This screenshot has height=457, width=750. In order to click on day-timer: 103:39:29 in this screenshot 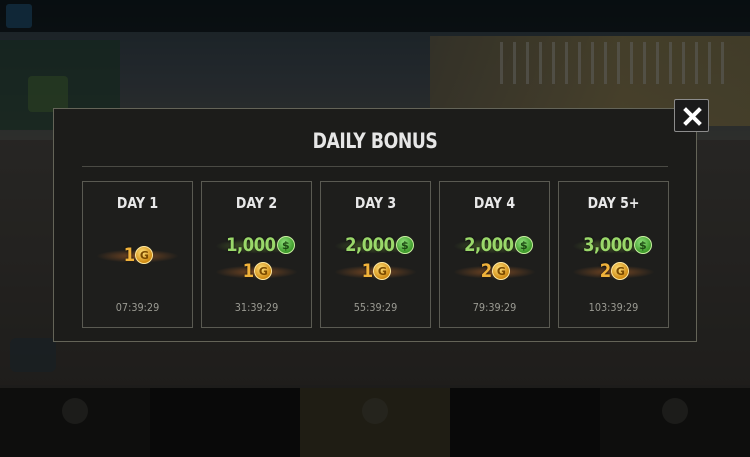, I will do `click(613, 307)`.